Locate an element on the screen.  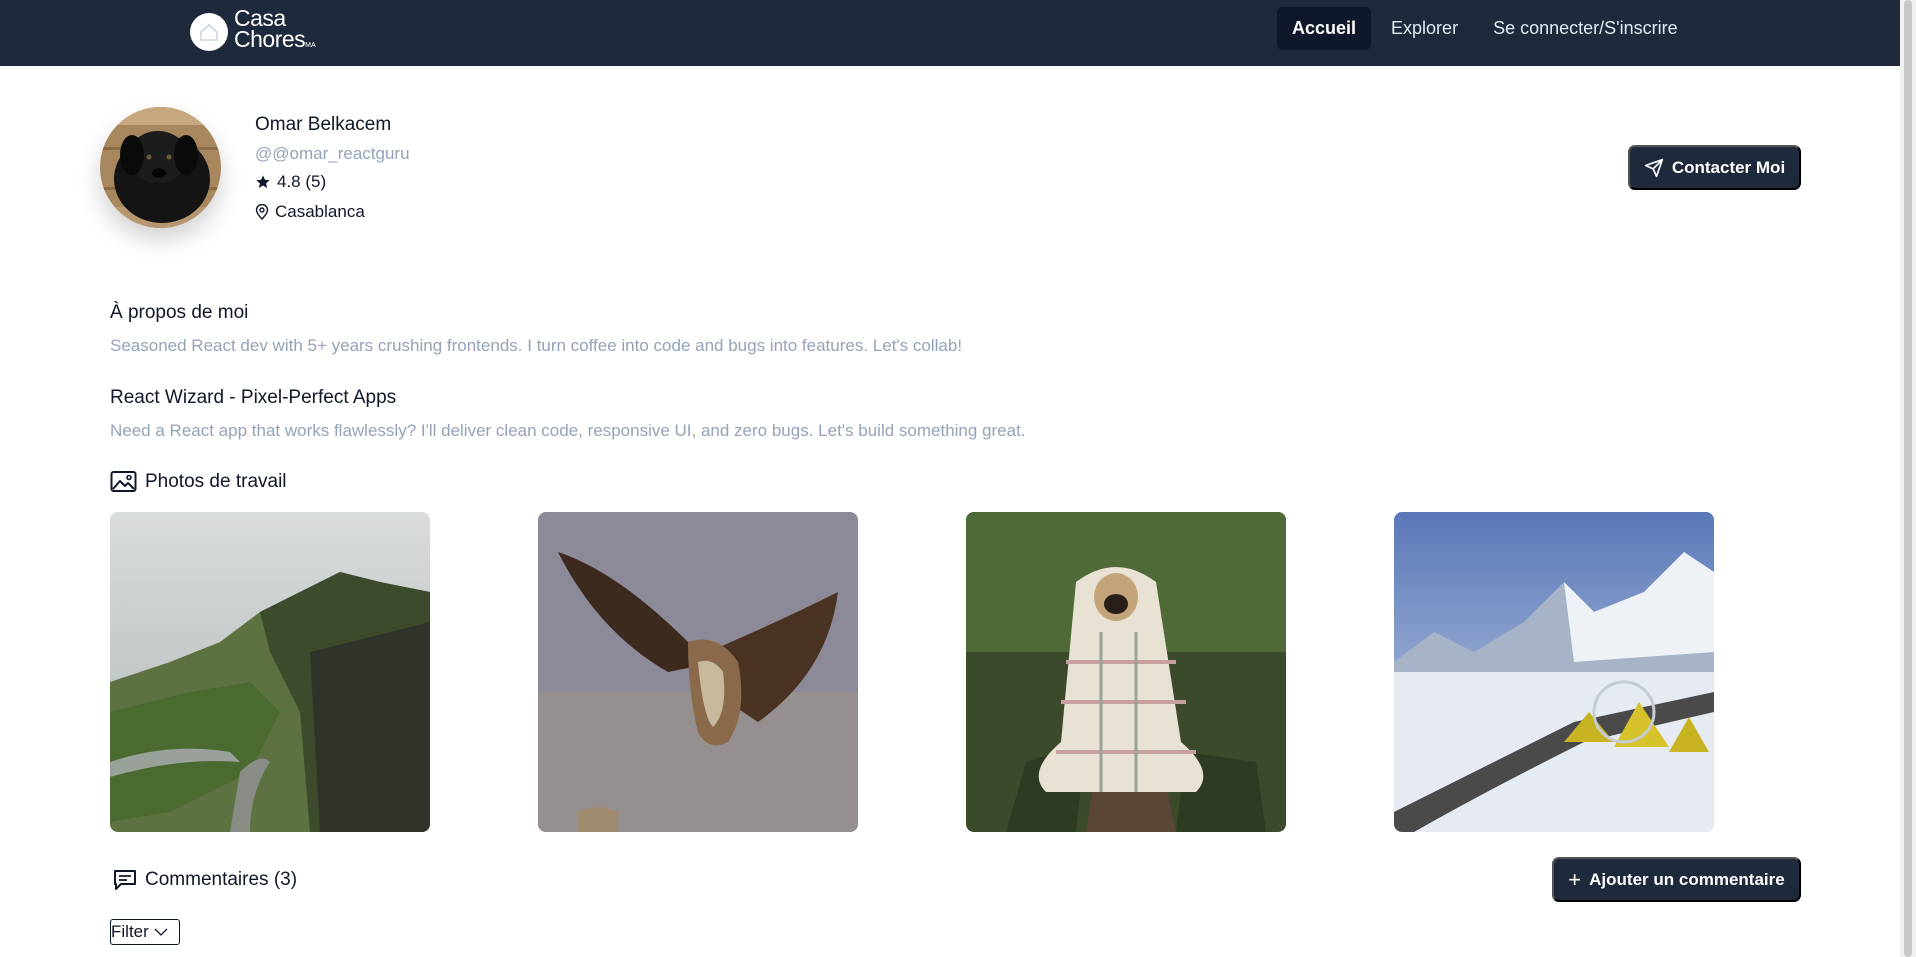
send-icon is located at coordinates (1653, 167).